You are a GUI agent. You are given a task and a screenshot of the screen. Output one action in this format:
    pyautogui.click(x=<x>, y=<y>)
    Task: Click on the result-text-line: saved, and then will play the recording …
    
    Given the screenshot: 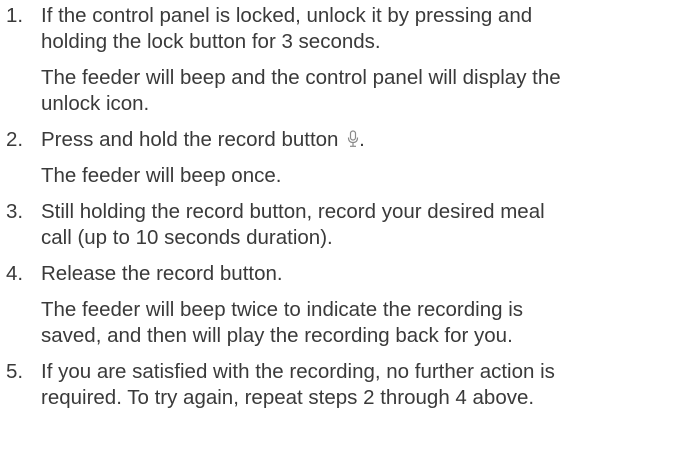 What is the action you would take?
    pyautogui.click(x=277, y=335)
    